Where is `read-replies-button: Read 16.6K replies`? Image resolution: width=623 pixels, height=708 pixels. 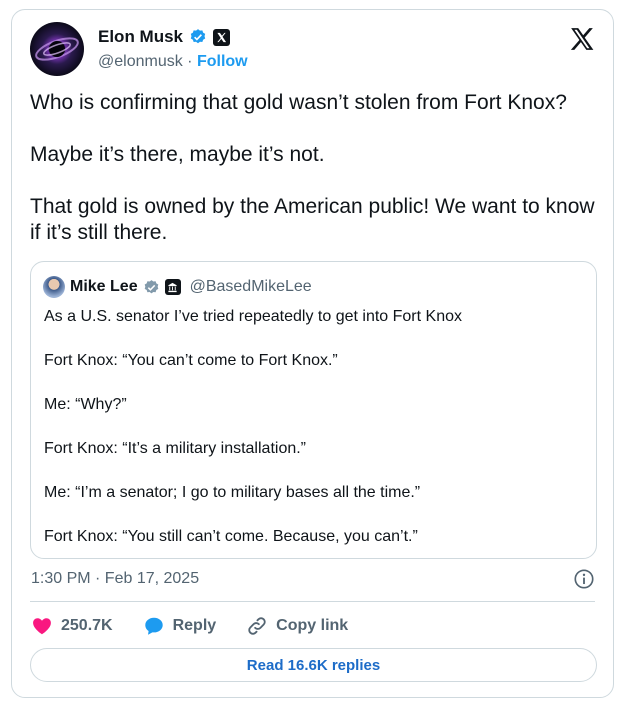 read-replies-button: Read 16.6K replies is located at coordinates (313, 665).